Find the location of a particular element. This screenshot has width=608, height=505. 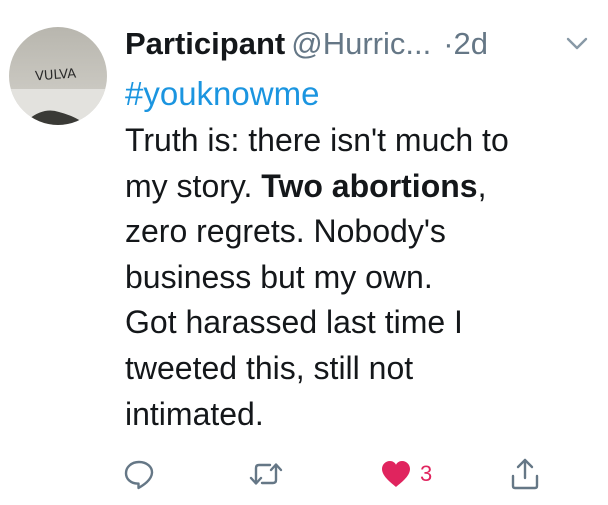

retweet-icon is located at coordinates (266, 474).